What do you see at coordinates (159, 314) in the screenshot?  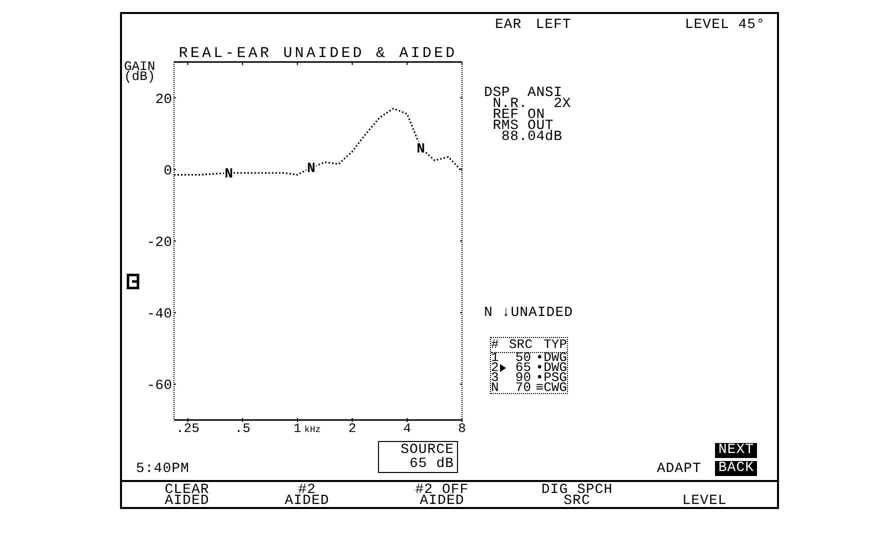 I see `y-tick-label: -40` at bounding box center [159, 314].